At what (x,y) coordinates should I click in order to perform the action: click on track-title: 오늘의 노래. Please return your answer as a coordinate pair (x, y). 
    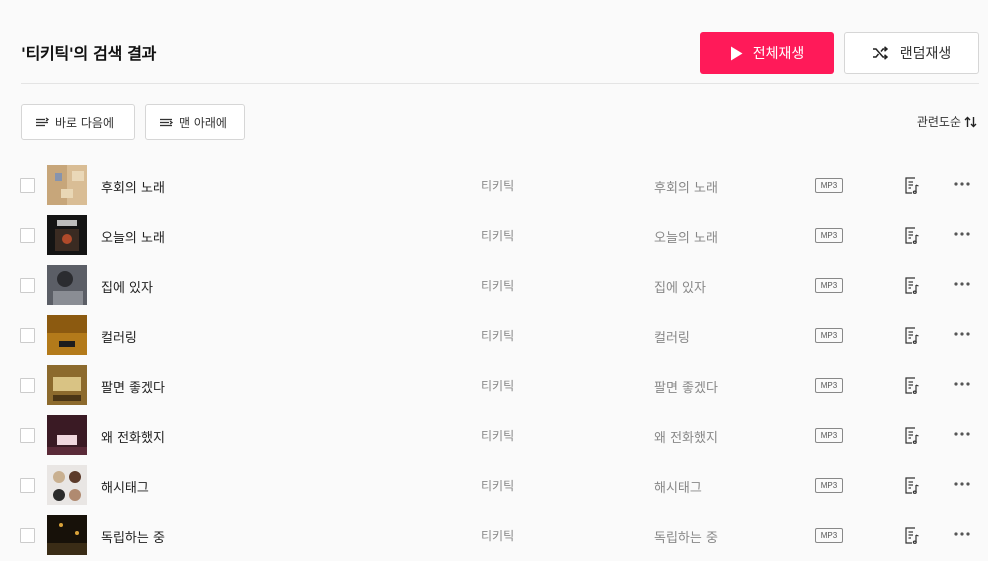
    Looking at the image, I should click on (133, 236).